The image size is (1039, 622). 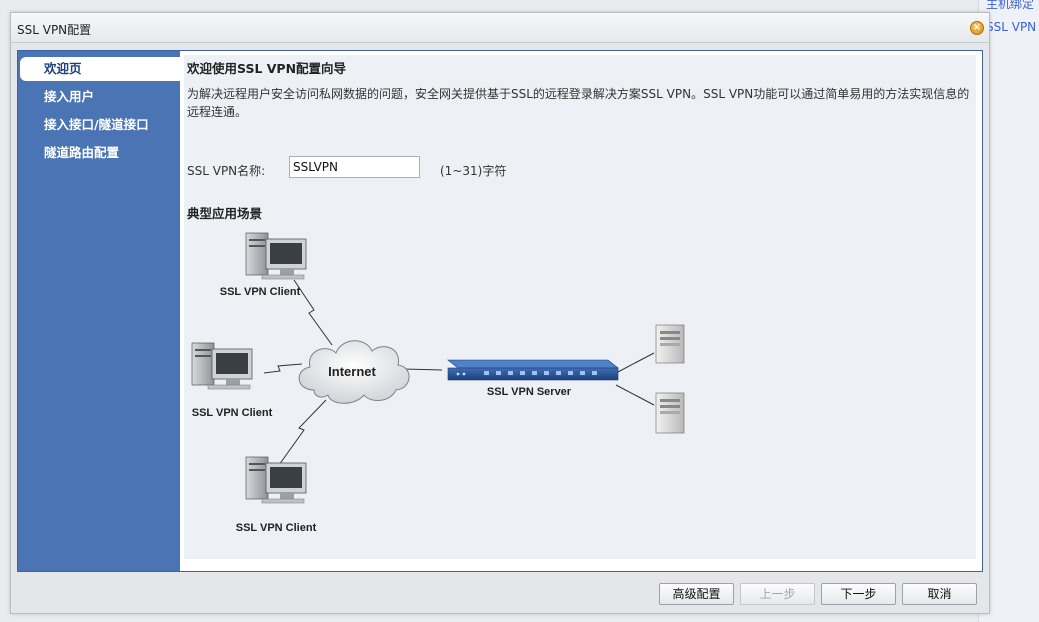 I want to click on background-link-ssl-vpn: SSL VPN, so click(x=1012, y=27).